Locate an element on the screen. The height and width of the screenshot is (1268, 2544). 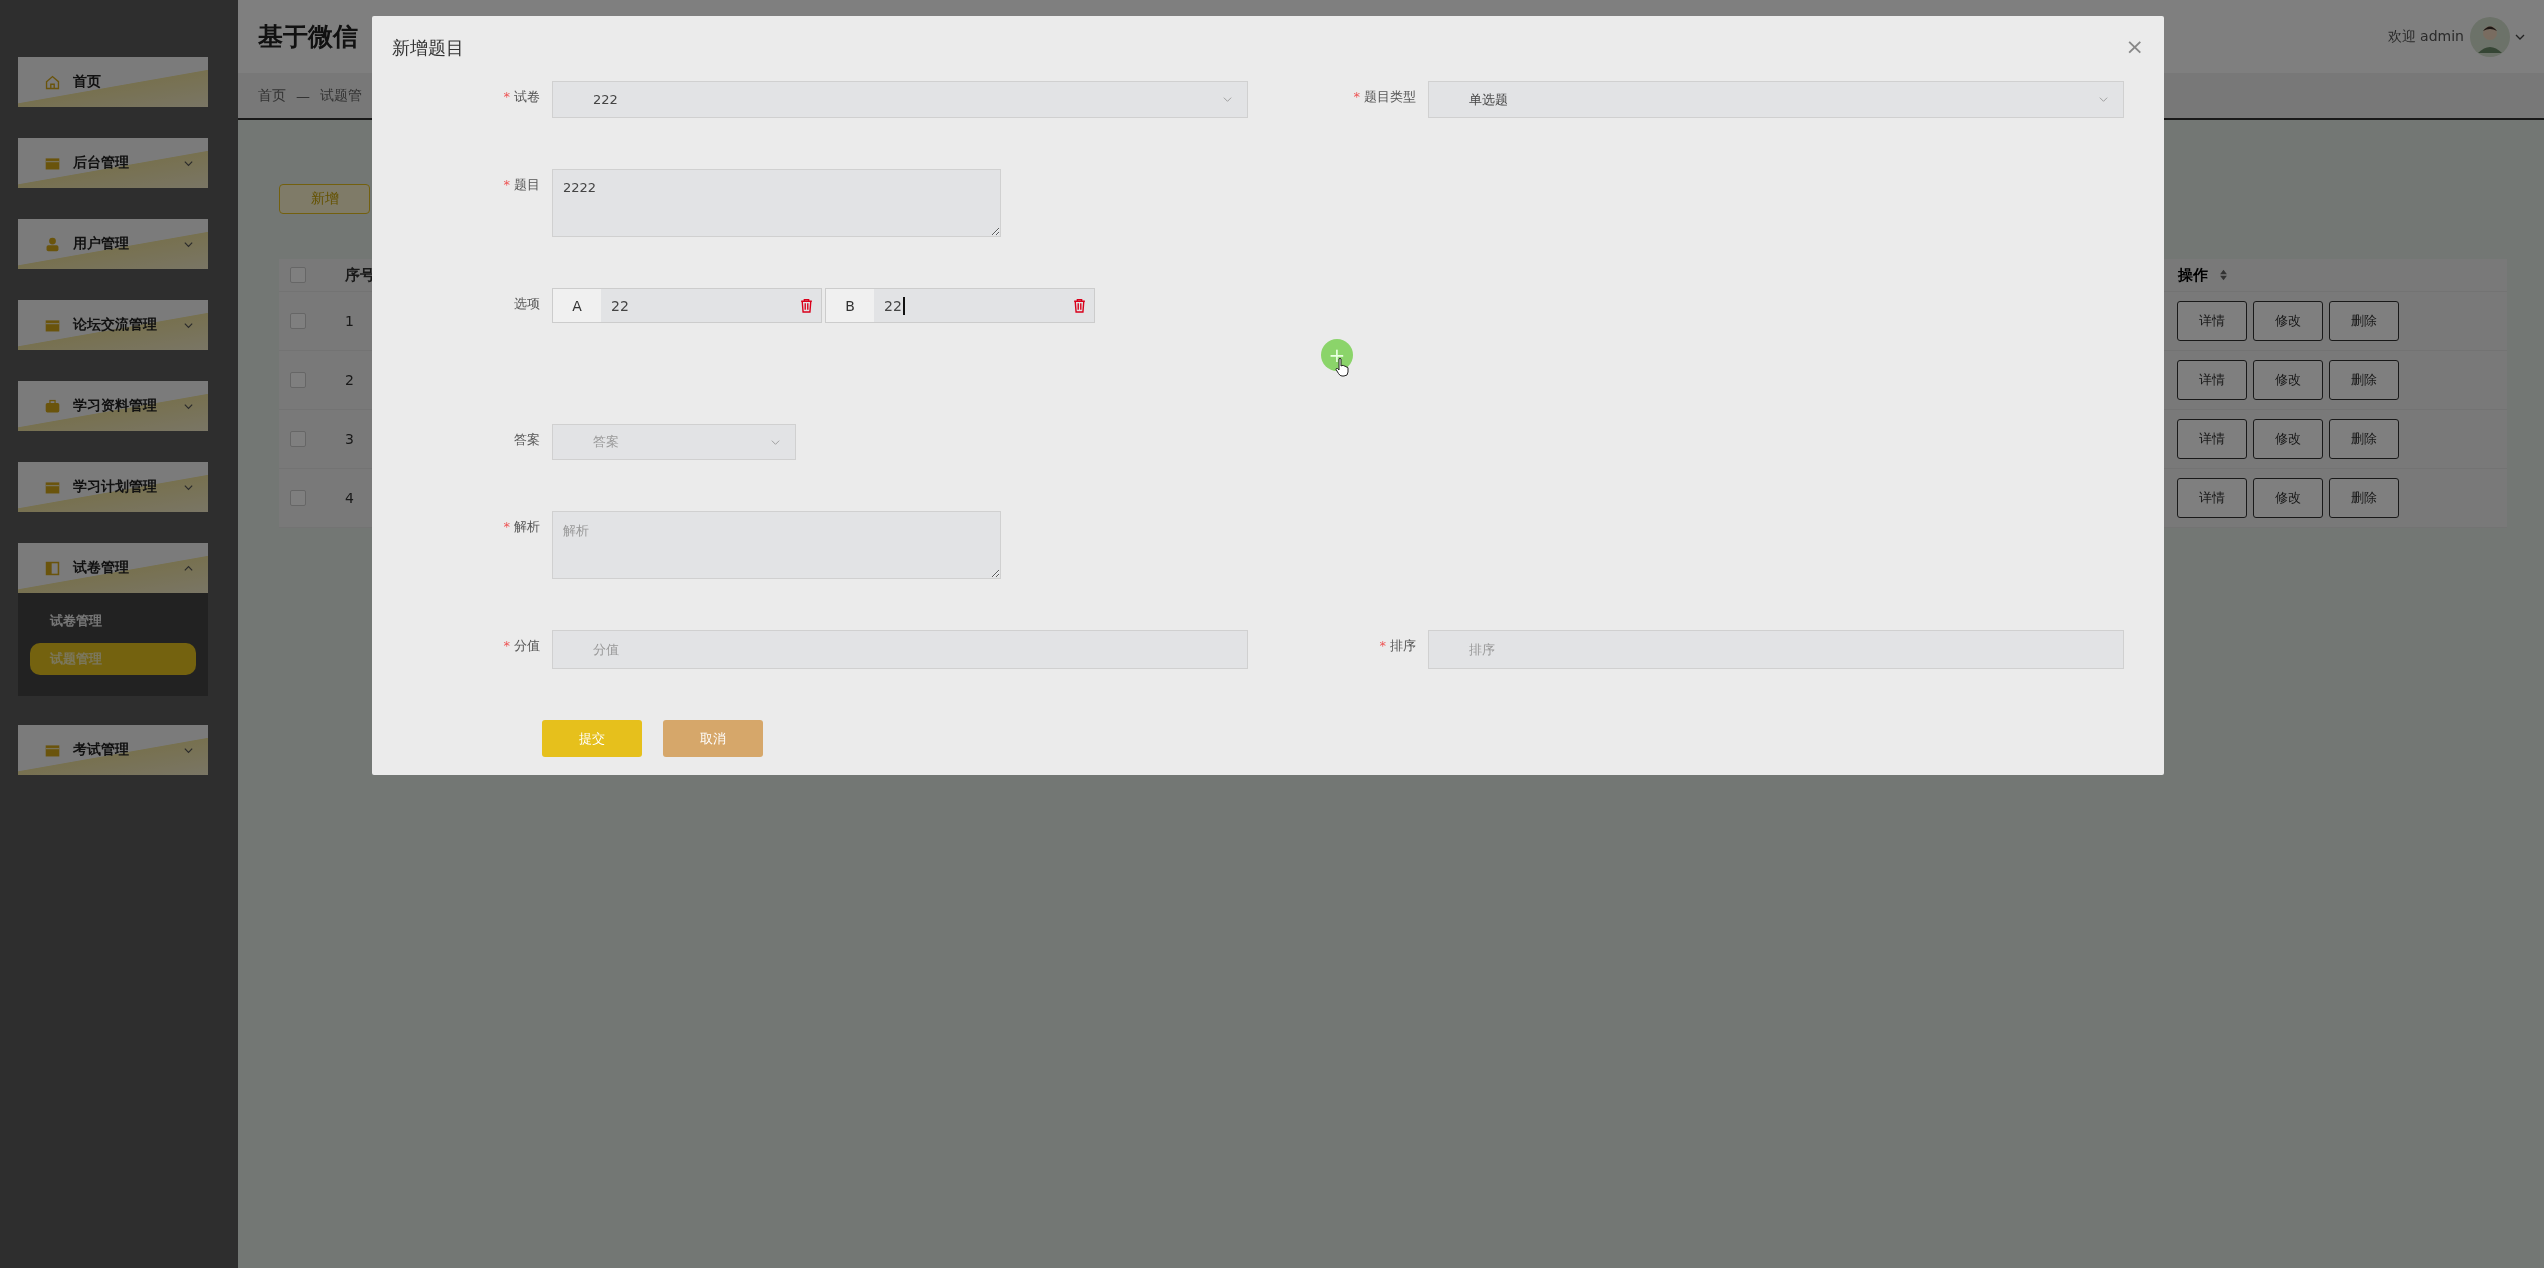
sidebar-label: 考试管理 is located at coordinates (101, 750).